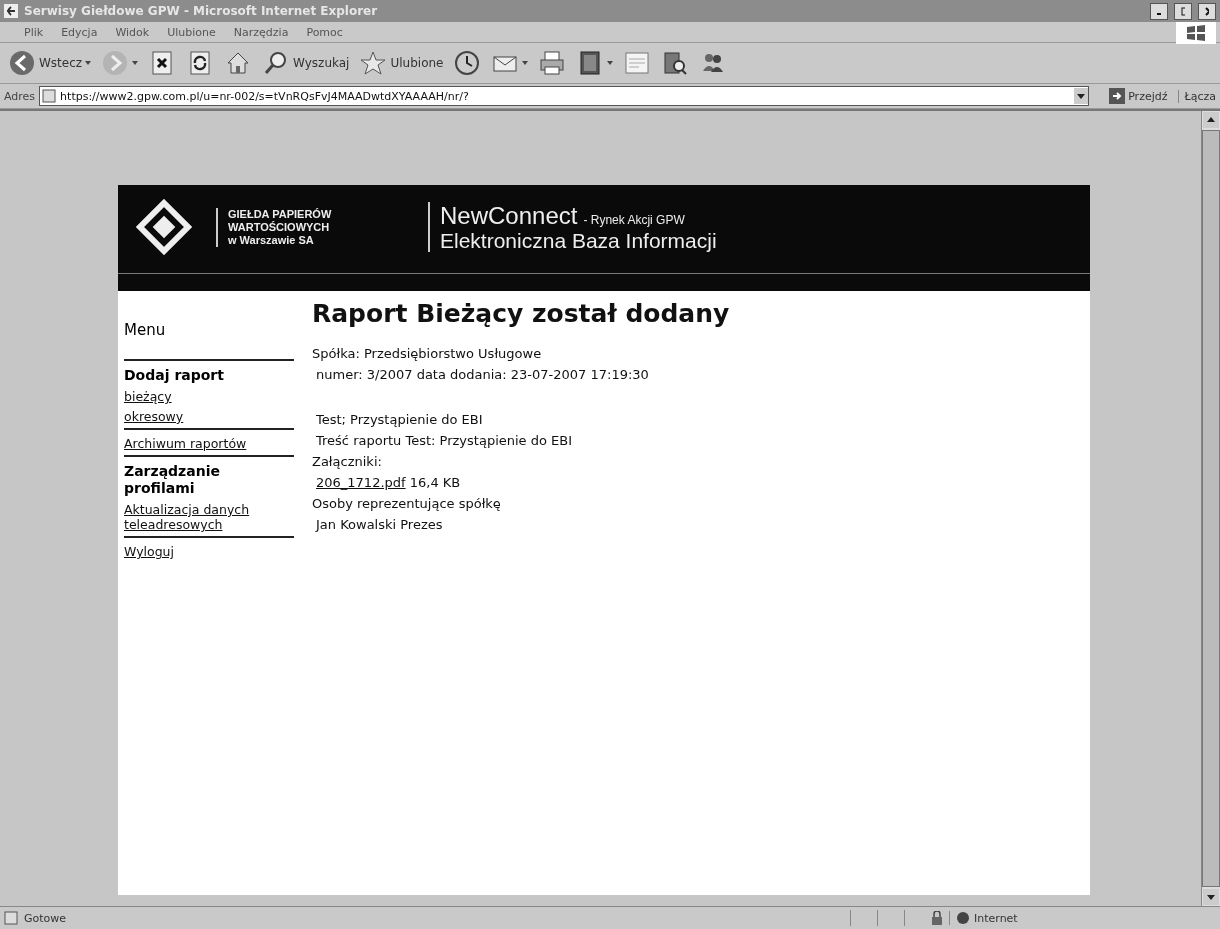  I want to click on brand-tagline: - Rynek Akcji GPW, so click(634, 220).